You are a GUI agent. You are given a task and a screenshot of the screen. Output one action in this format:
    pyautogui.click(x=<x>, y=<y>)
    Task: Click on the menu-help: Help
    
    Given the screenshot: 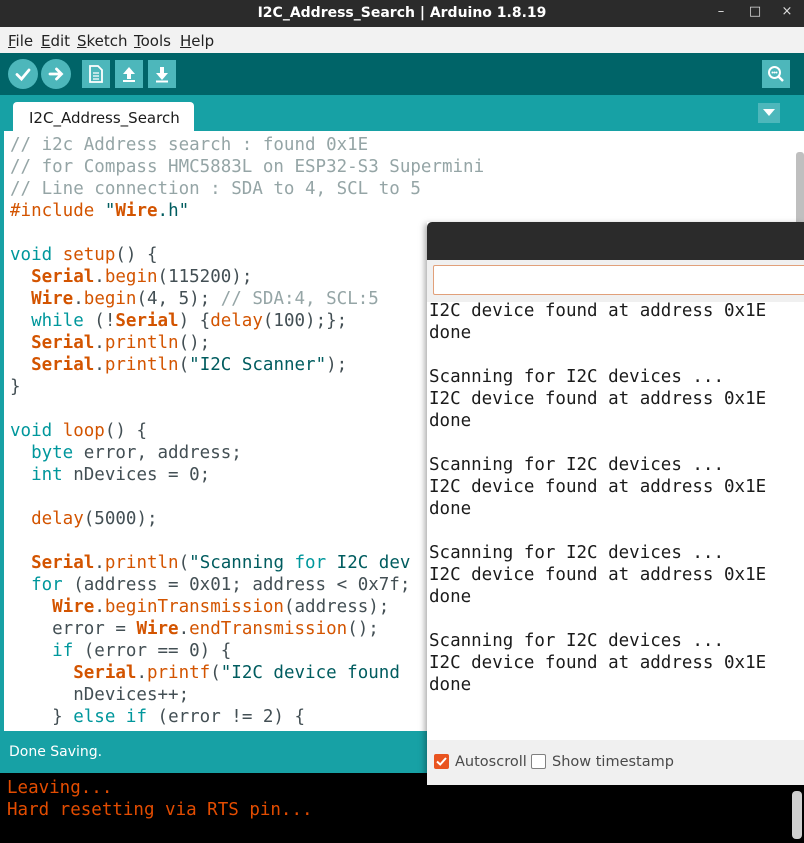 What is the action you would take?
    pyautogui.click(x=197, y=41)
    